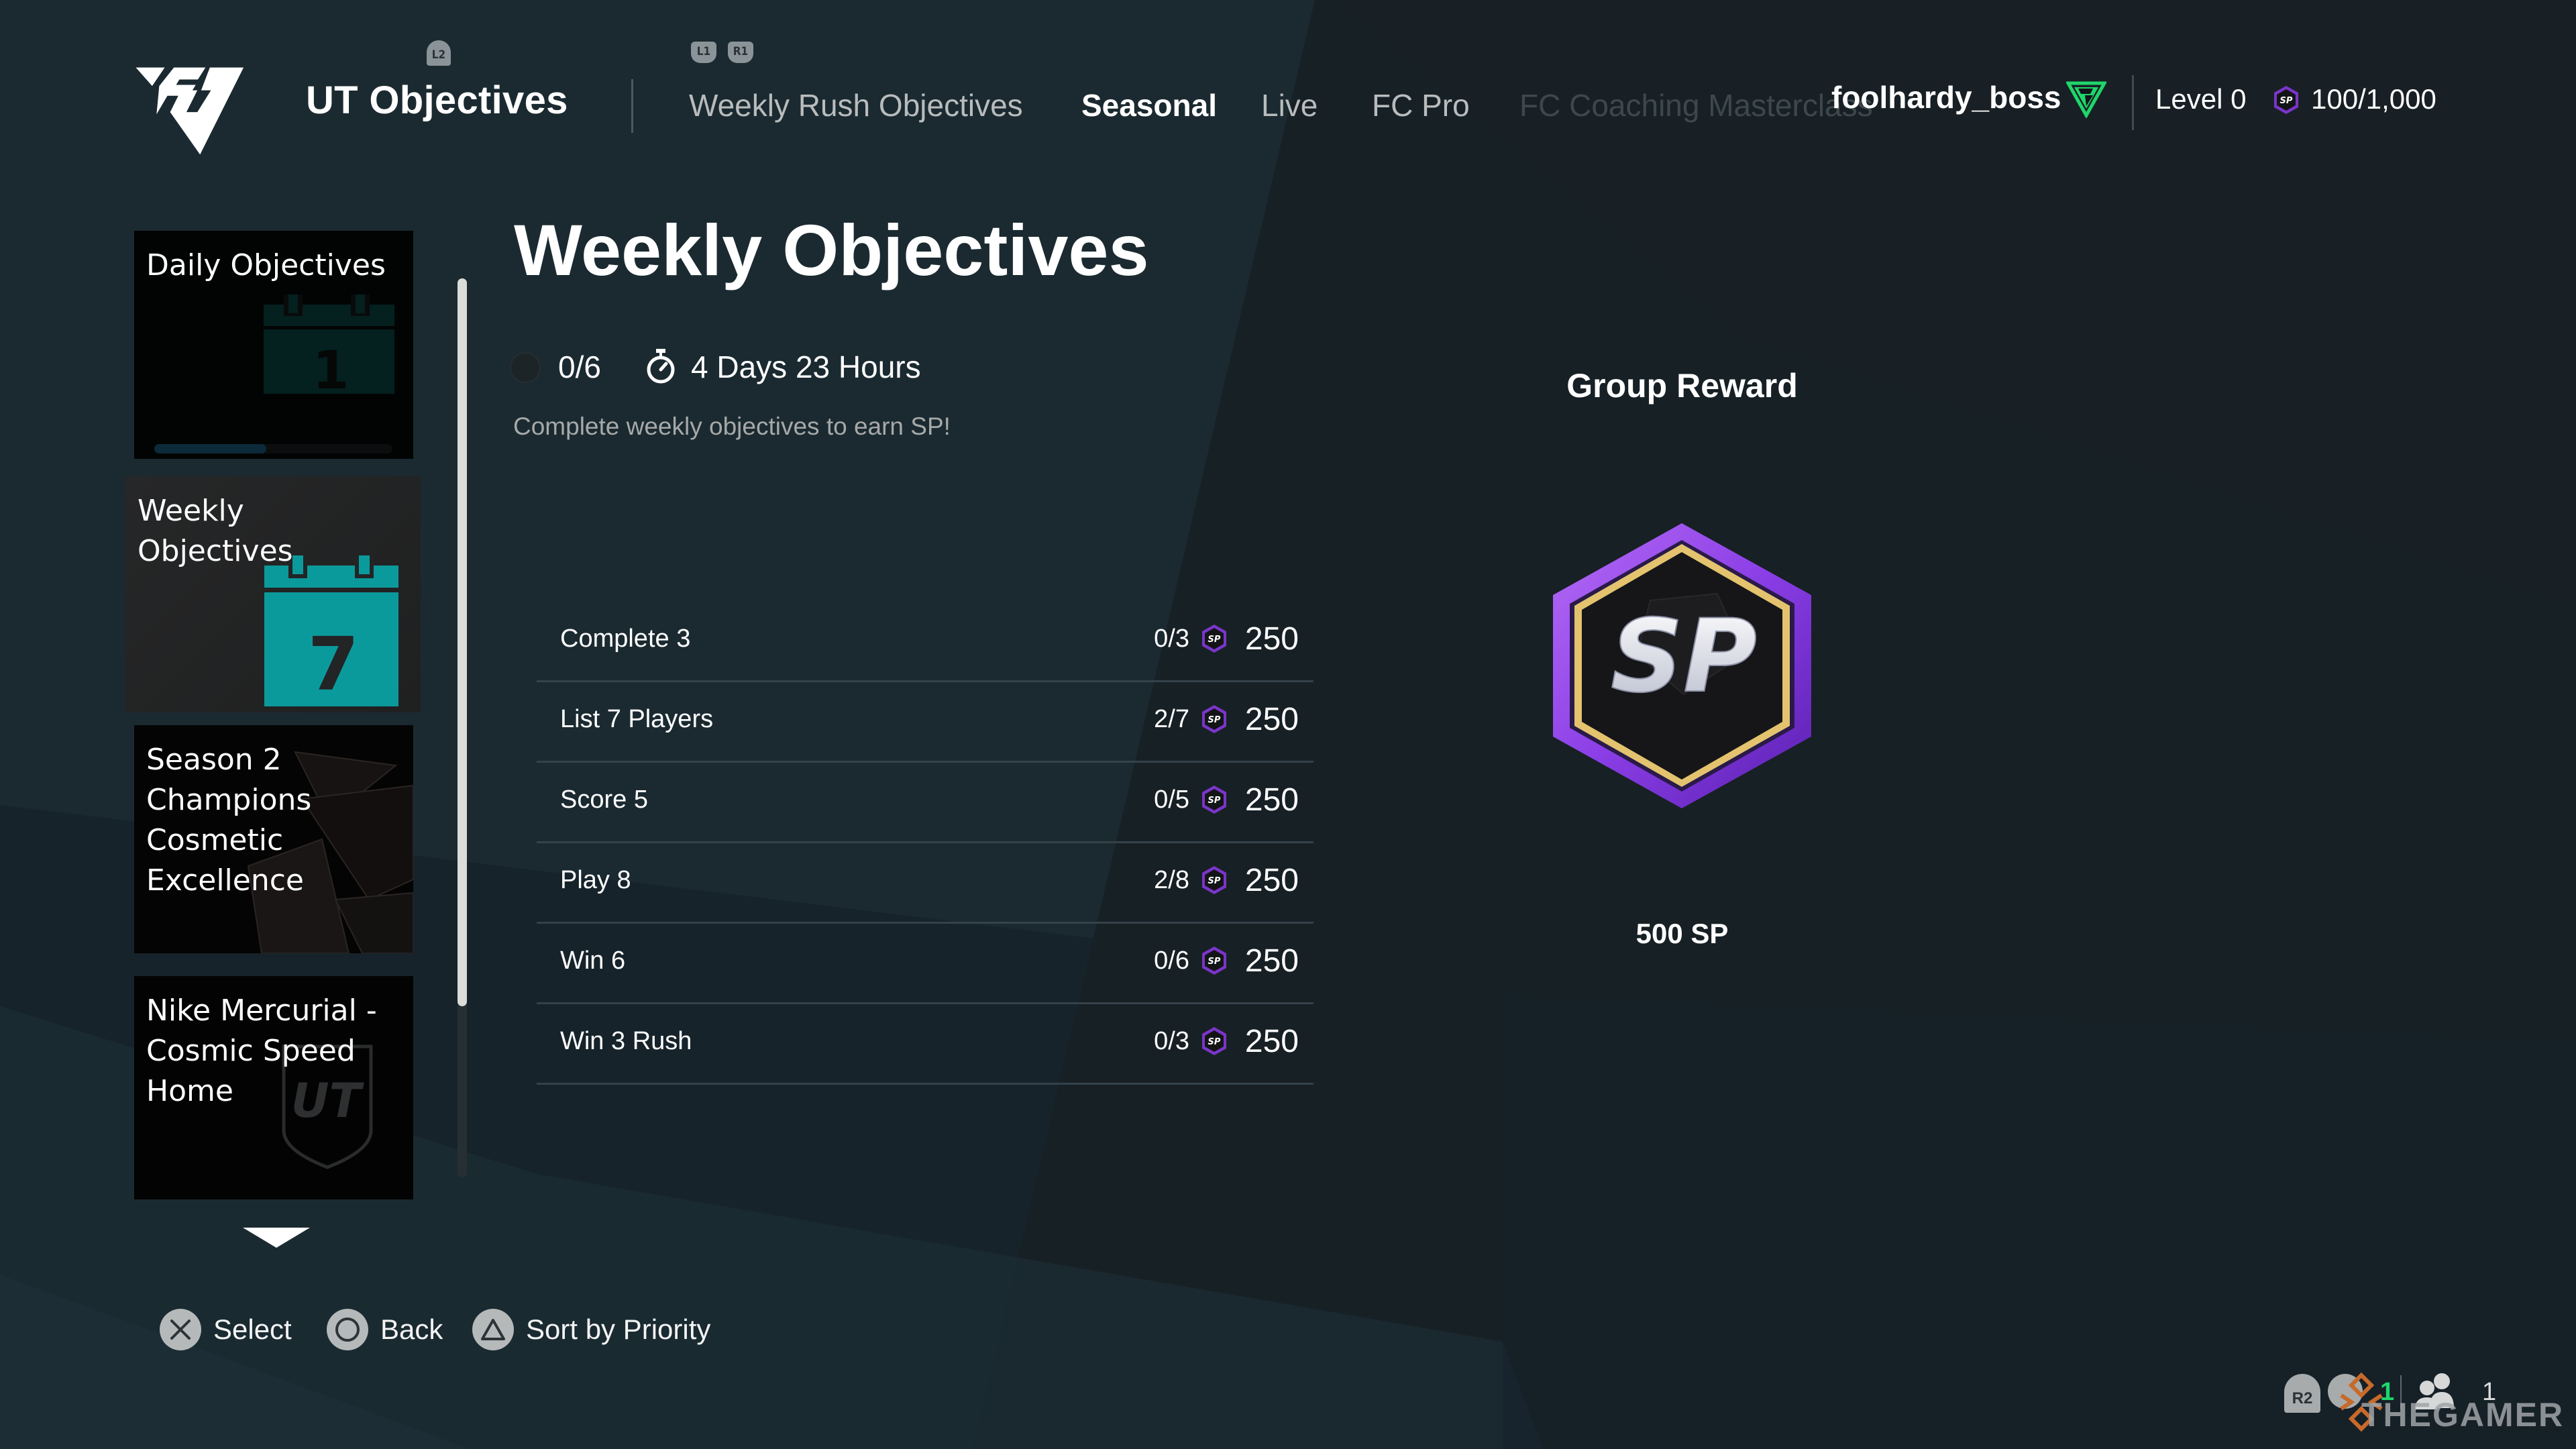 This screenshot has height=1449, width=2576. What do you see at coordinates (856, 105) in the screenshot?
I see `tab-weekly-rush-objectives: Weekly Rush Objectives` at bounding box center [856, 105].